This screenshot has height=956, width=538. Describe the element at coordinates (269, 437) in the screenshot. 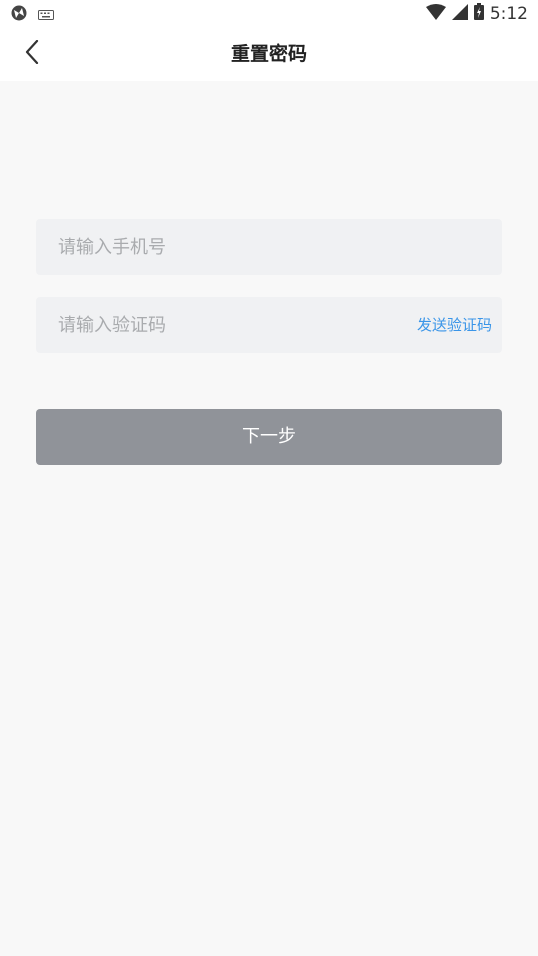

I see `next-step-button: 下一步` at that location.